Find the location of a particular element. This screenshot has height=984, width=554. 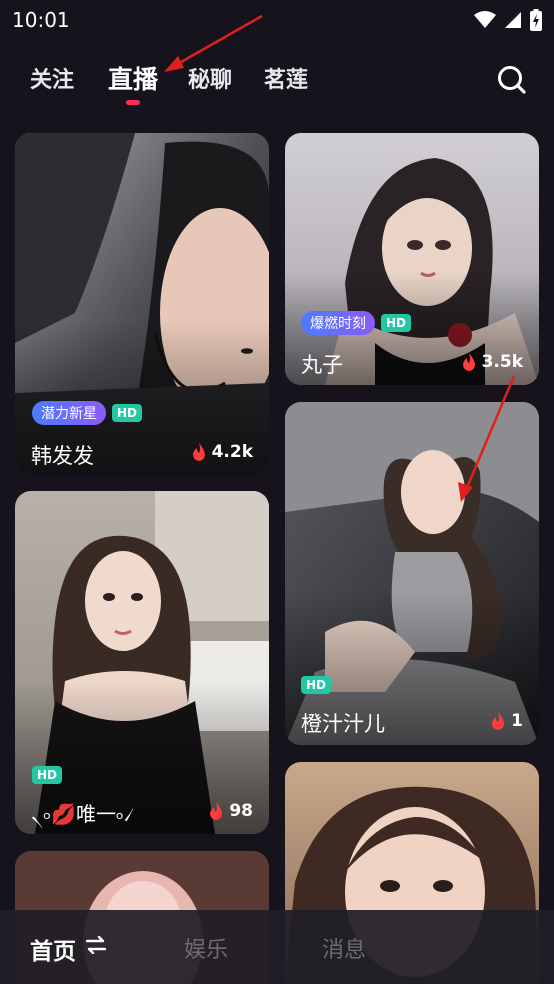

heat-value: 4.2k is located at coordinates (232, 452).